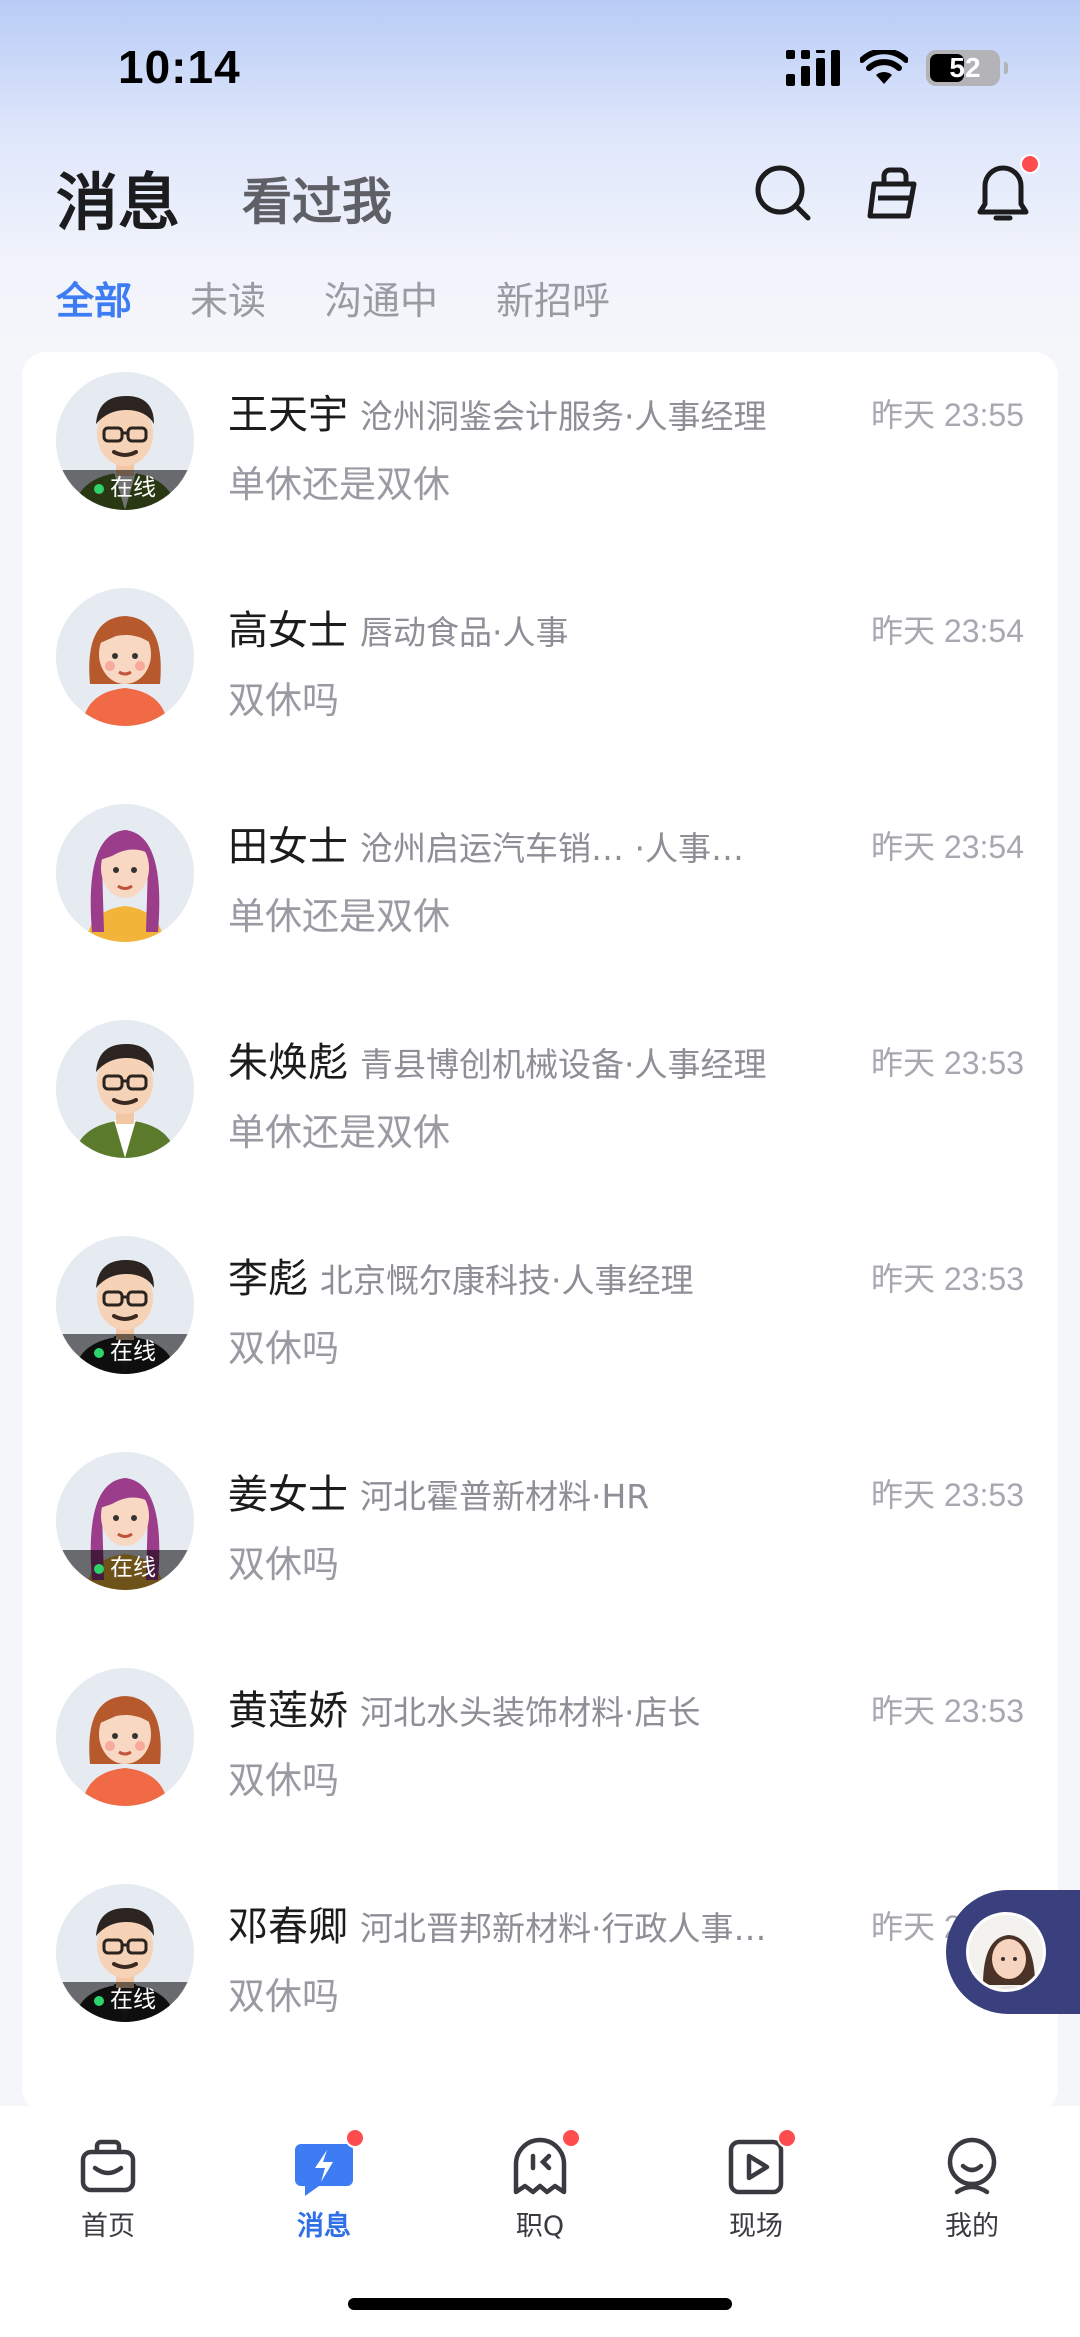 The height and width of the screenshot is (2337, 1080). What do you see at coordinates (108, 2226) in the screenshot?
I see `tab-home-label: 首页` at bounding box center [108, 2226].